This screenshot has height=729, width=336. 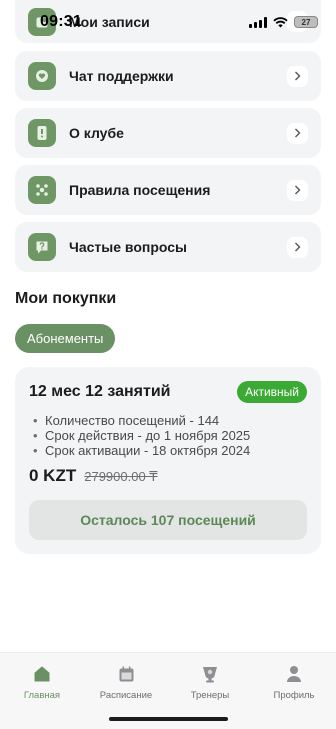 I want to click on rules-icon, so click(x=42, y=190).